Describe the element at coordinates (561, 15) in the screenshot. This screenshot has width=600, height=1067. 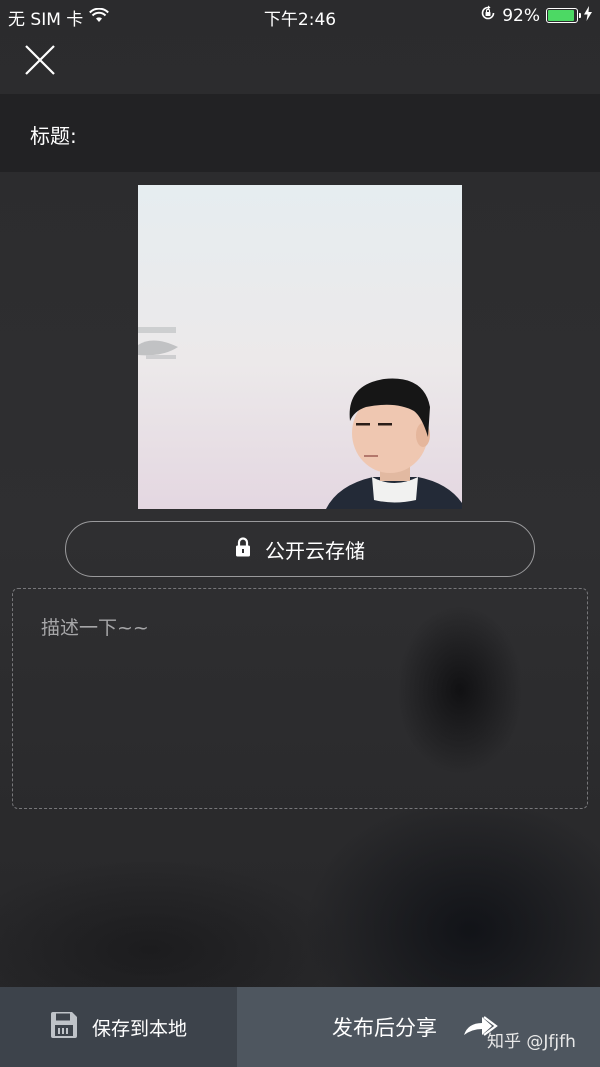
I see `battery-level` at that location.